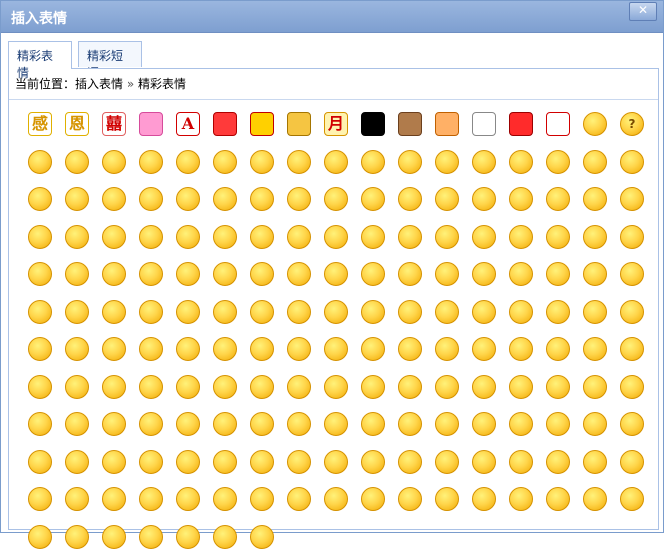 Image resolution: width=664 pixels, height=552 pixels. I want to click on tab-phrases: 精彩短语, so click(110, 60).